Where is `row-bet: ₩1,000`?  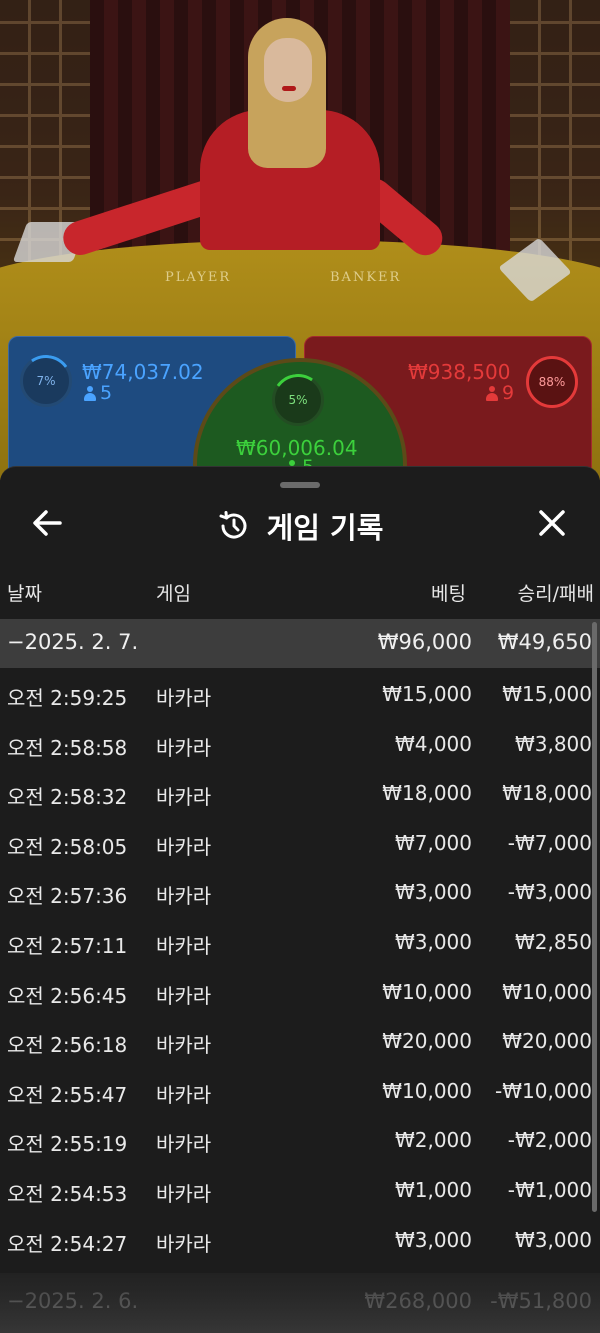 row-bet: ₩1,000 is located at coordinates (433, 1189).